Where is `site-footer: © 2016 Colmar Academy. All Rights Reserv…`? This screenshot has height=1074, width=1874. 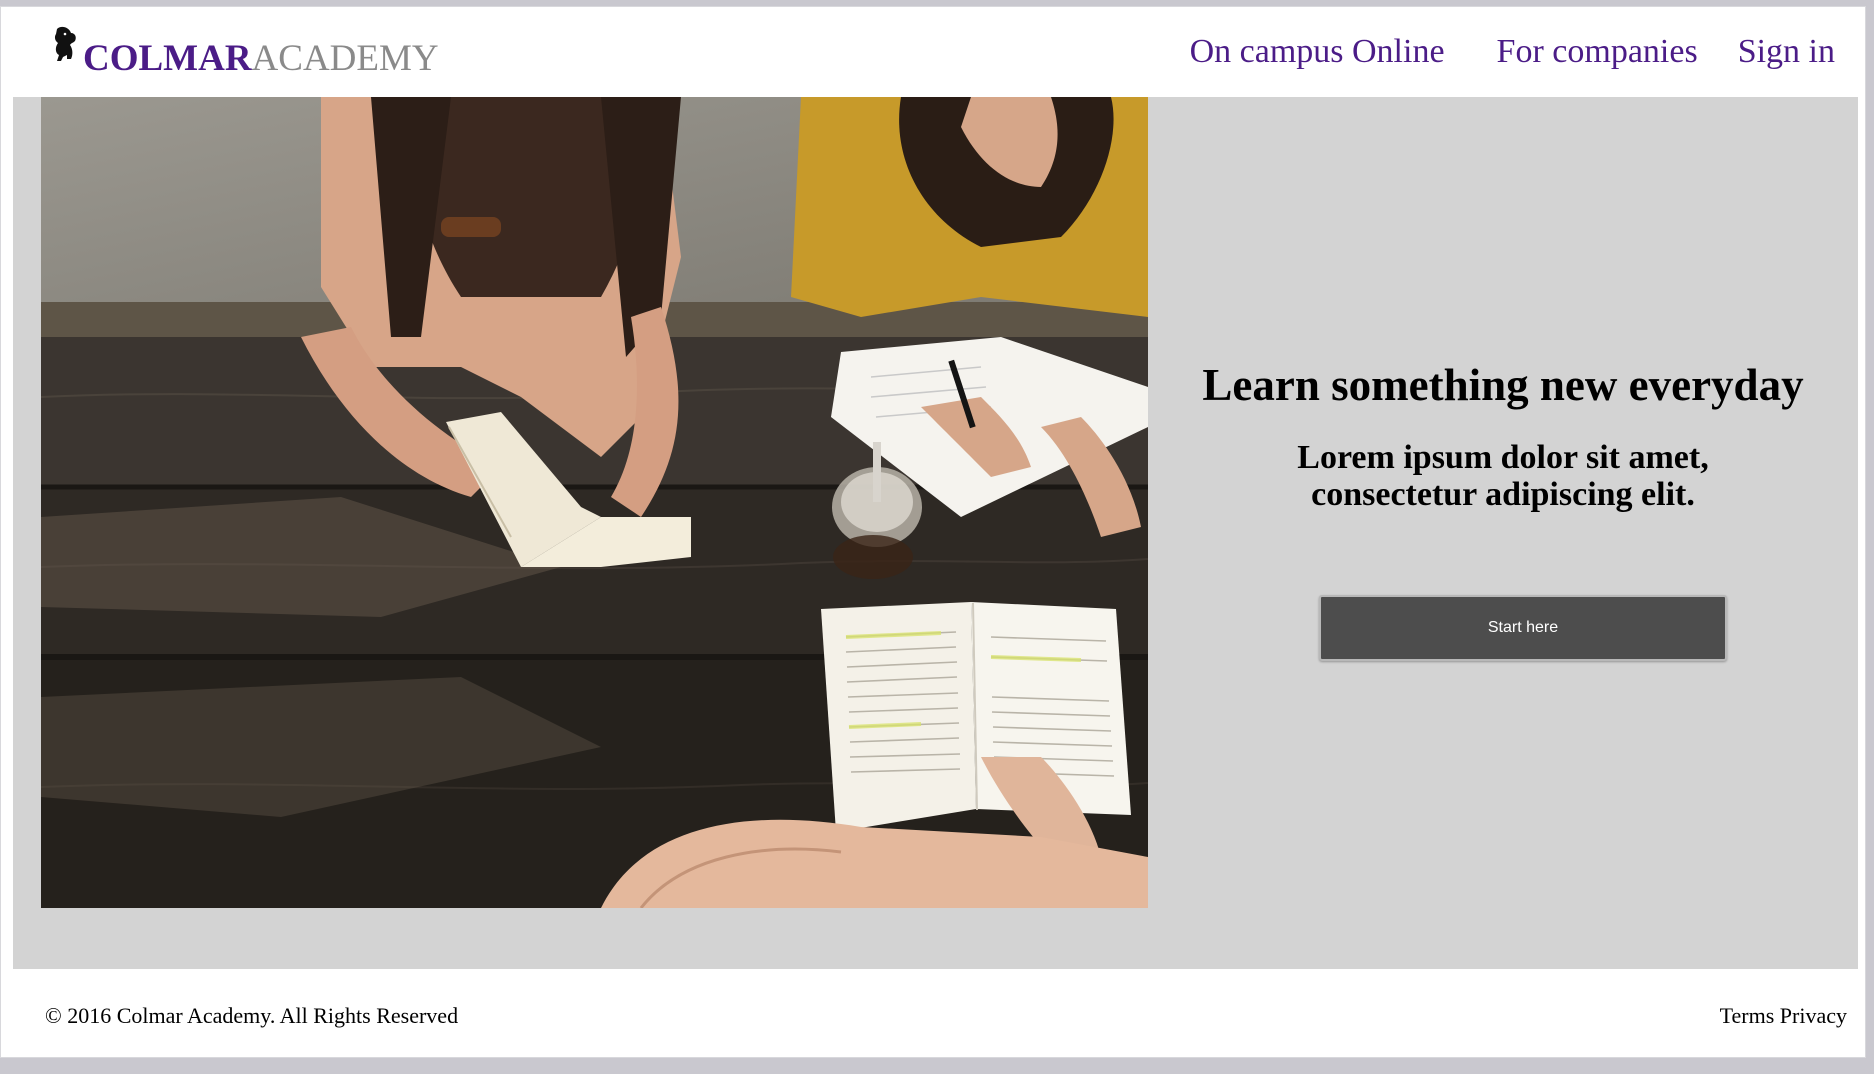 site-footer: © 2016 Colmar Academy. All Rights Reserv… is located at coordinates (933, 1013).